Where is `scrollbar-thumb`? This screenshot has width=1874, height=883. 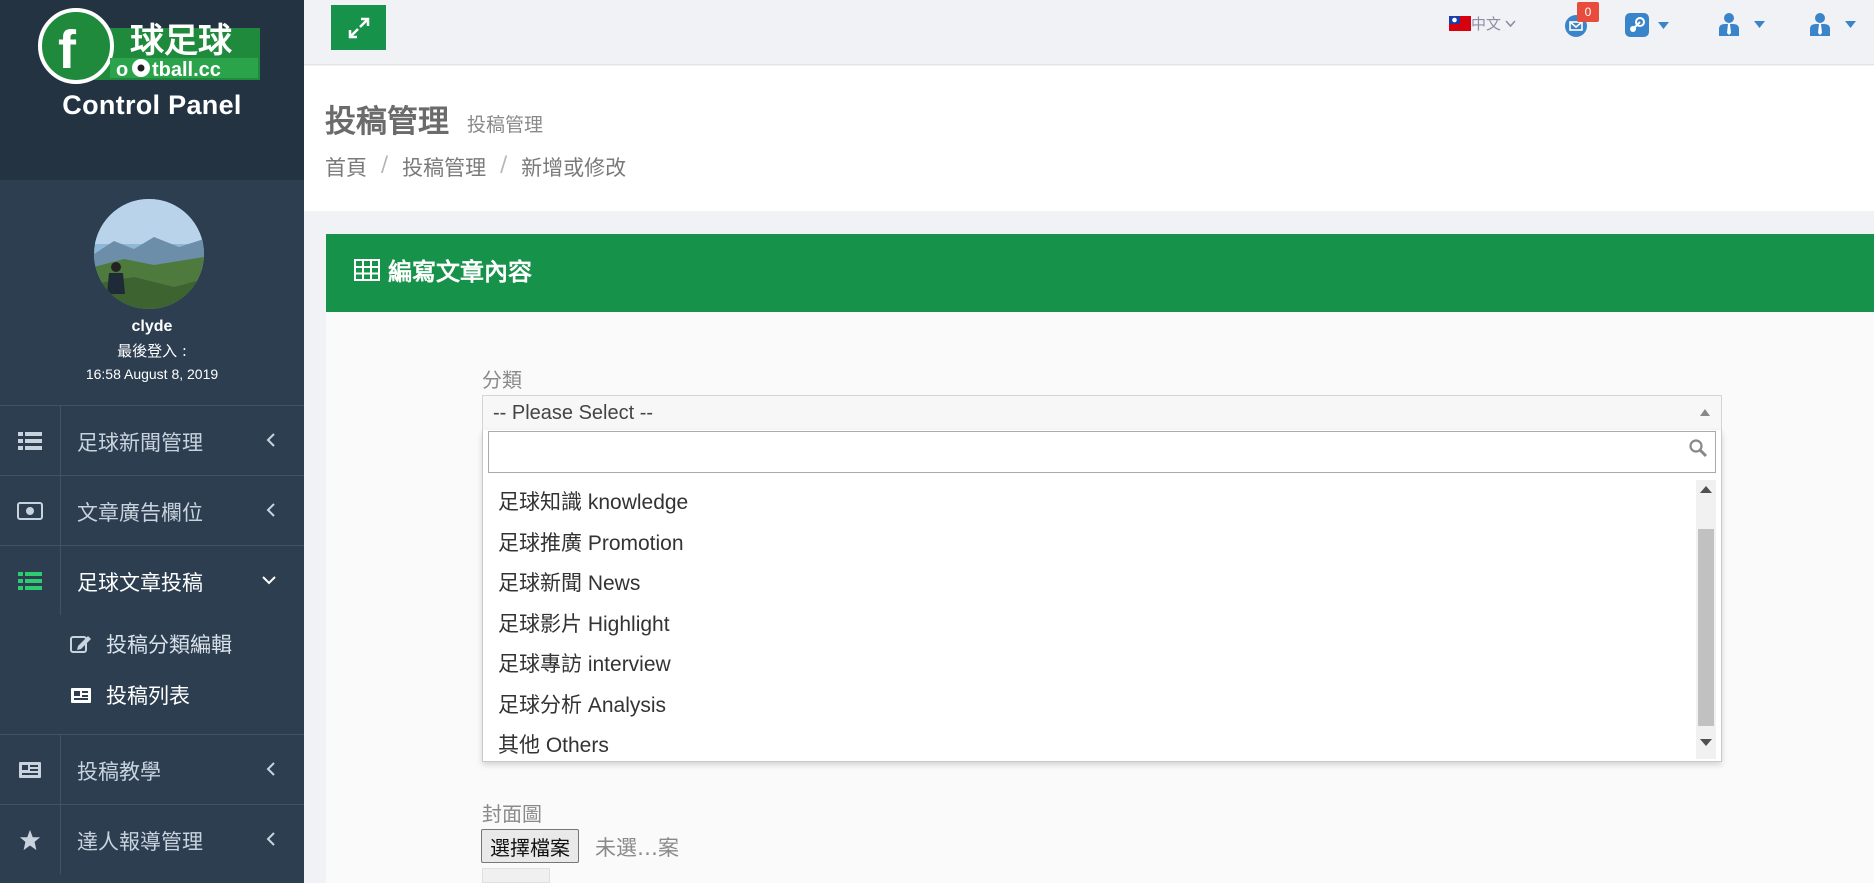 scrollbar-thumb is located at coordinates (1706, 627).